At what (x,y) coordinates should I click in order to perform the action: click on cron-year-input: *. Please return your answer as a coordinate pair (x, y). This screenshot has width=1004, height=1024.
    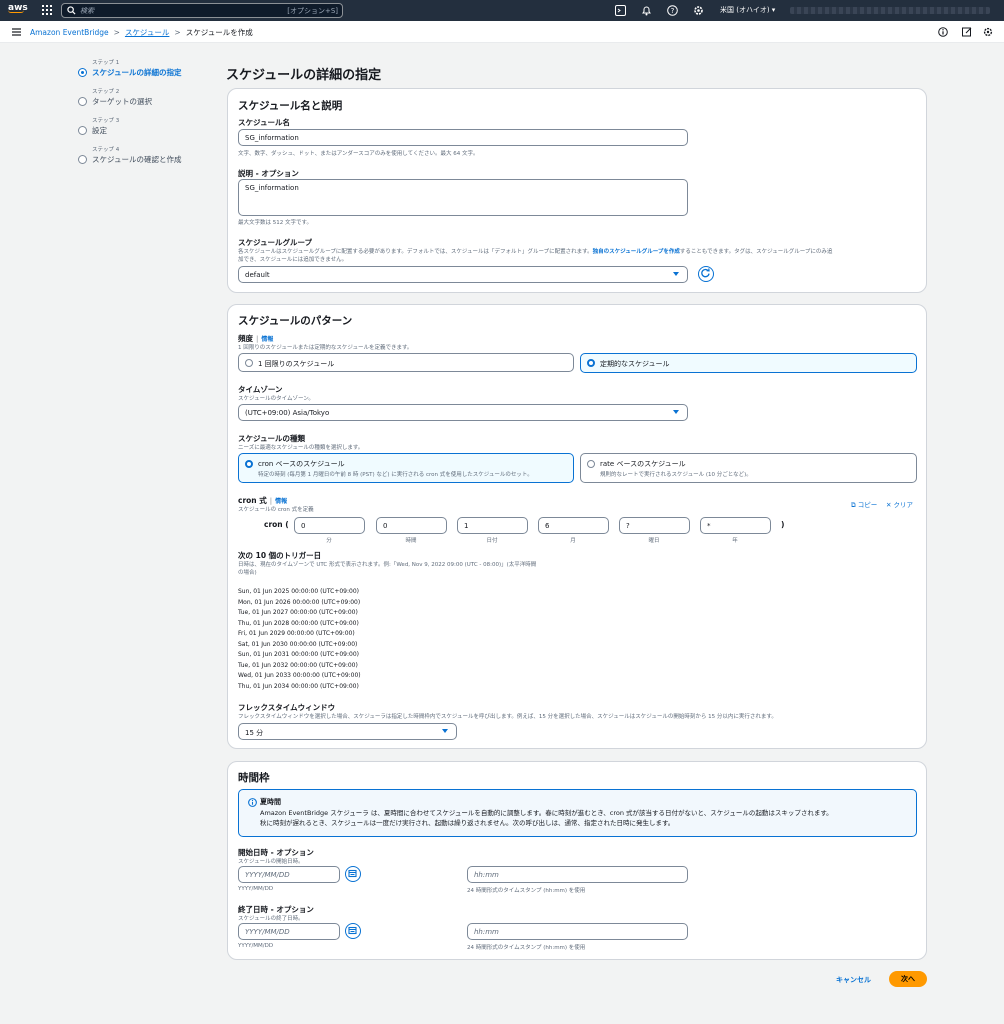
    Looking at the image, I should click on (735, 525).